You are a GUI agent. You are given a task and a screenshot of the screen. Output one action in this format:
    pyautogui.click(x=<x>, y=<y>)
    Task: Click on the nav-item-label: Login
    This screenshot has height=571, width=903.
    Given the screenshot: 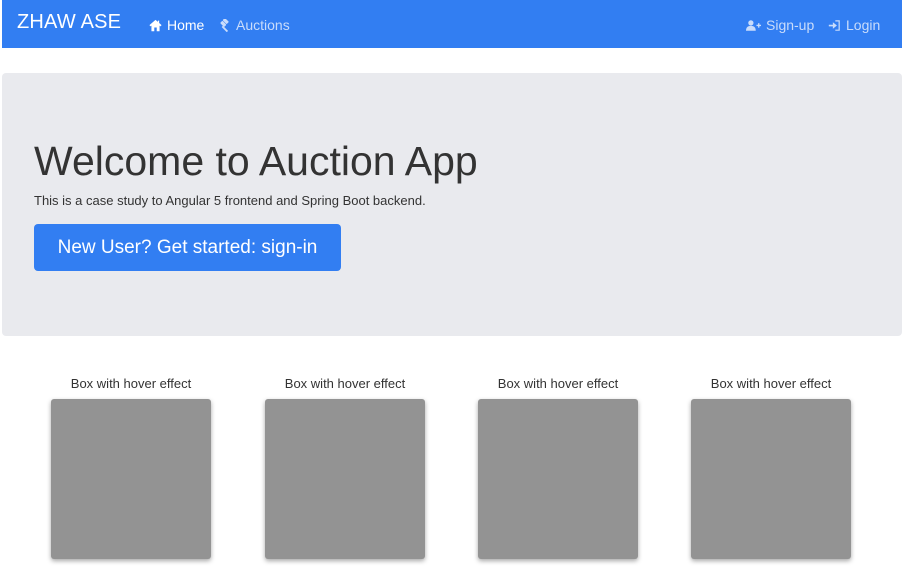 What is the action you would take?
    pyautogui.click(x=863, y=25)
    